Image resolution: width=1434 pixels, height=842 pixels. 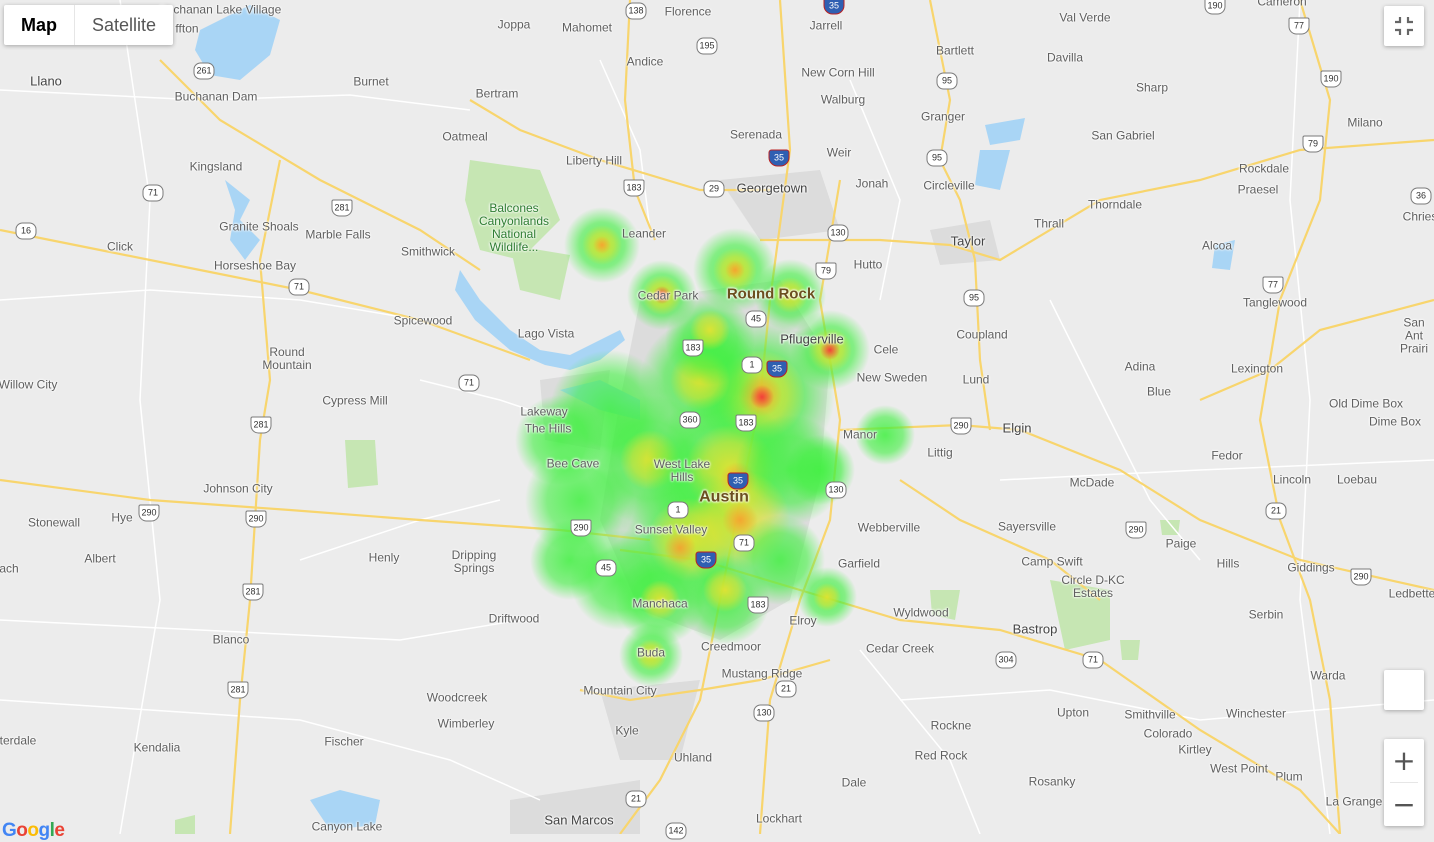 What do you see at coordinates (779, 818) in the screenshot?
I see `place-label: Lockhart` at bounding box center [779, 818].